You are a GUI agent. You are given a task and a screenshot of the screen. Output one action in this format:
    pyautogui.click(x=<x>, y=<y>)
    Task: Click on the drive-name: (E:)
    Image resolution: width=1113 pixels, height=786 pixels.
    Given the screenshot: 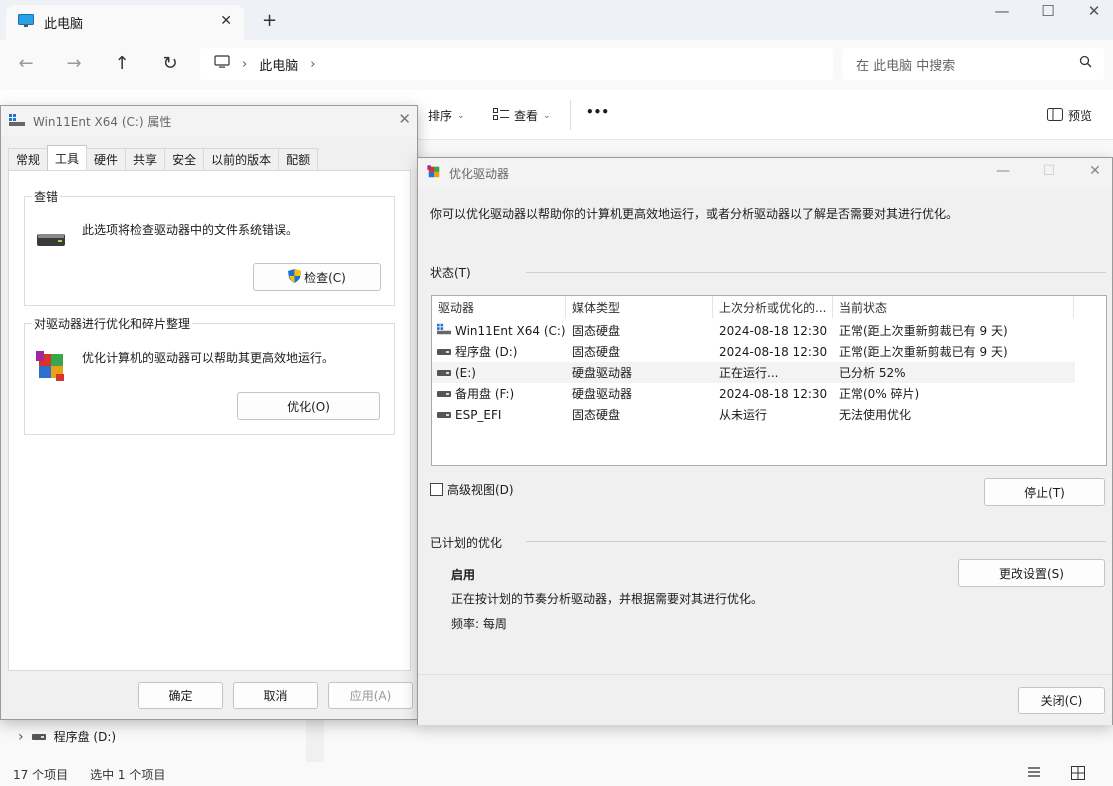 What is the action you would take?
    pyautogui.click(x=465, y=372)
    